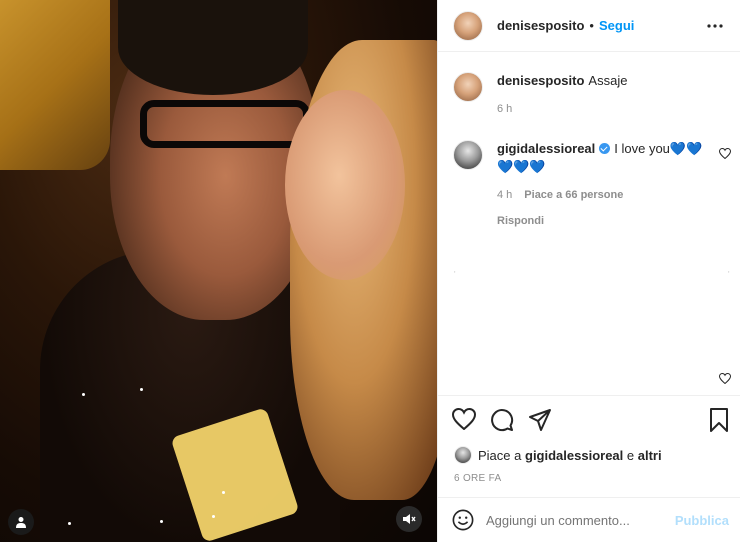  Describe the element at coordinates (702, 520) in the screenshot. I see `post-comment-button: Pubblica` at that location.